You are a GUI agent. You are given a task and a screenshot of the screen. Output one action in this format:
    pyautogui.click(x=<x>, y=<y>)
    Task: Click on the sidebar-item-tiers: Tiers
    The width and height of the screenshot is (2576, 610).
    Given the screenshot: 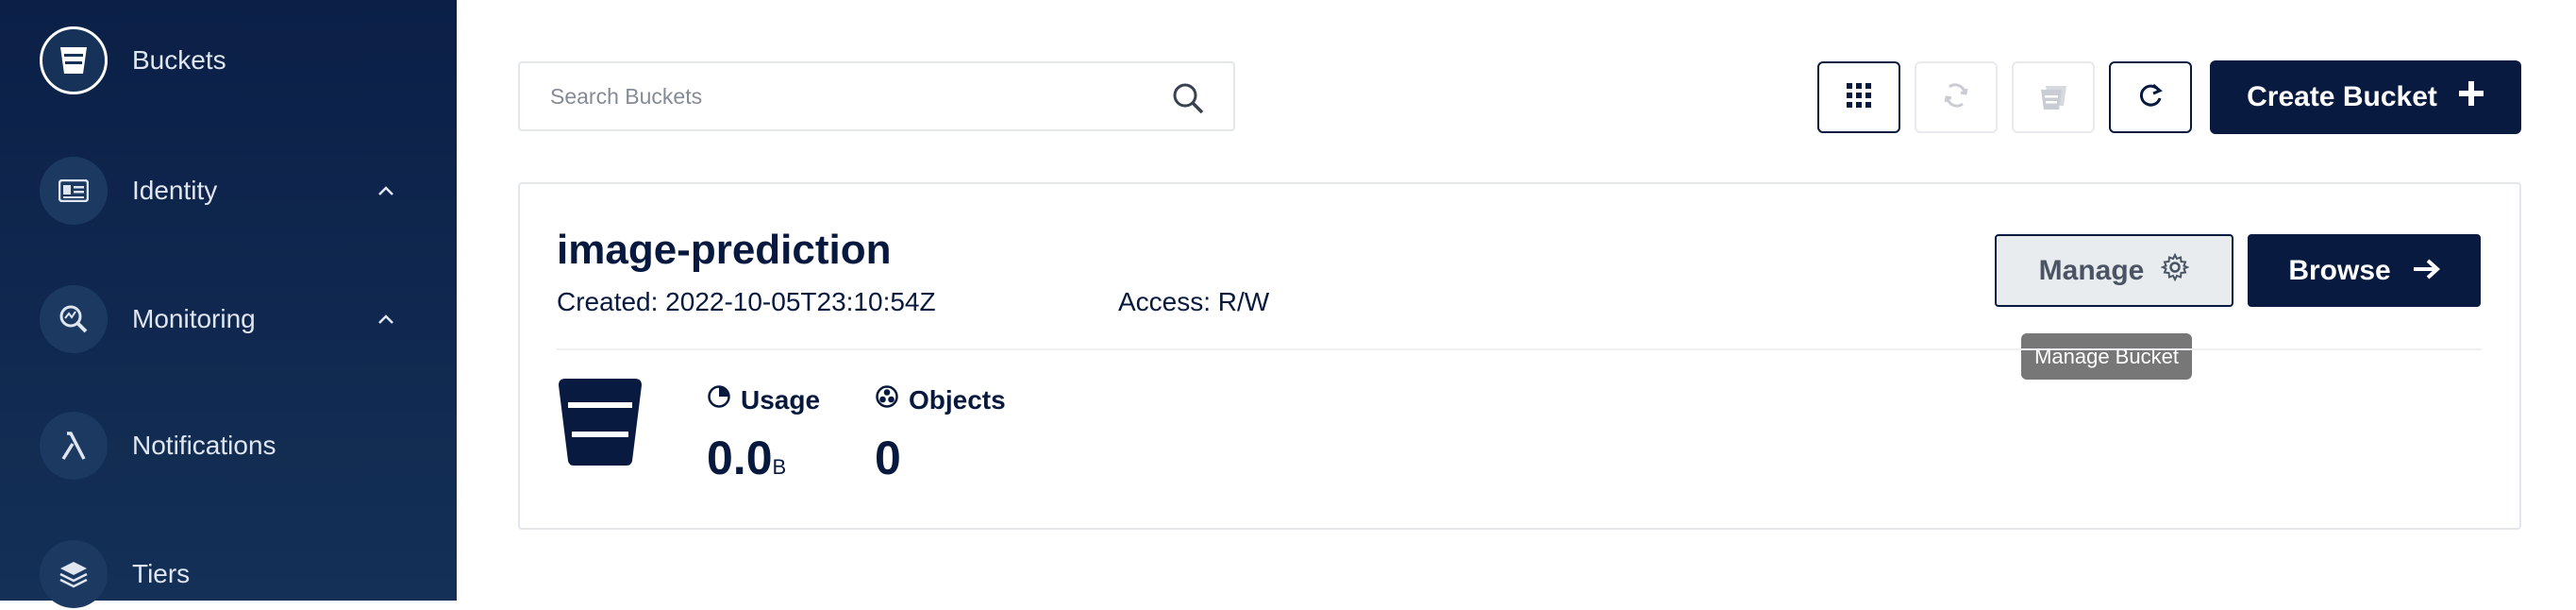 What is the action you would take?
    pyautogui.click(x=208, y=574)
    